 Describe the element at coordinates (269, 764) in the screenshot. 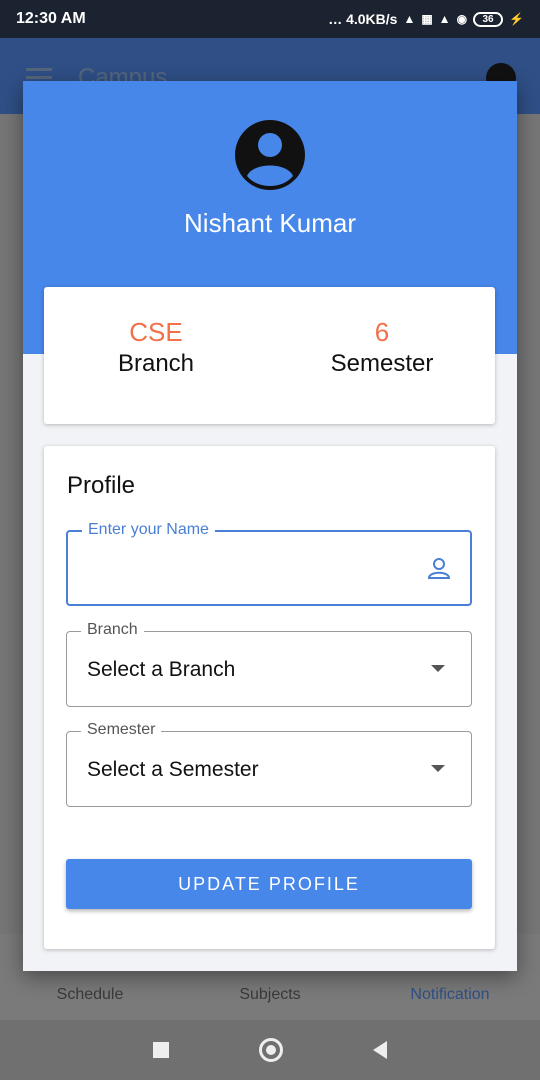

I see `semester-select: Semester Select a Semester` at that location.